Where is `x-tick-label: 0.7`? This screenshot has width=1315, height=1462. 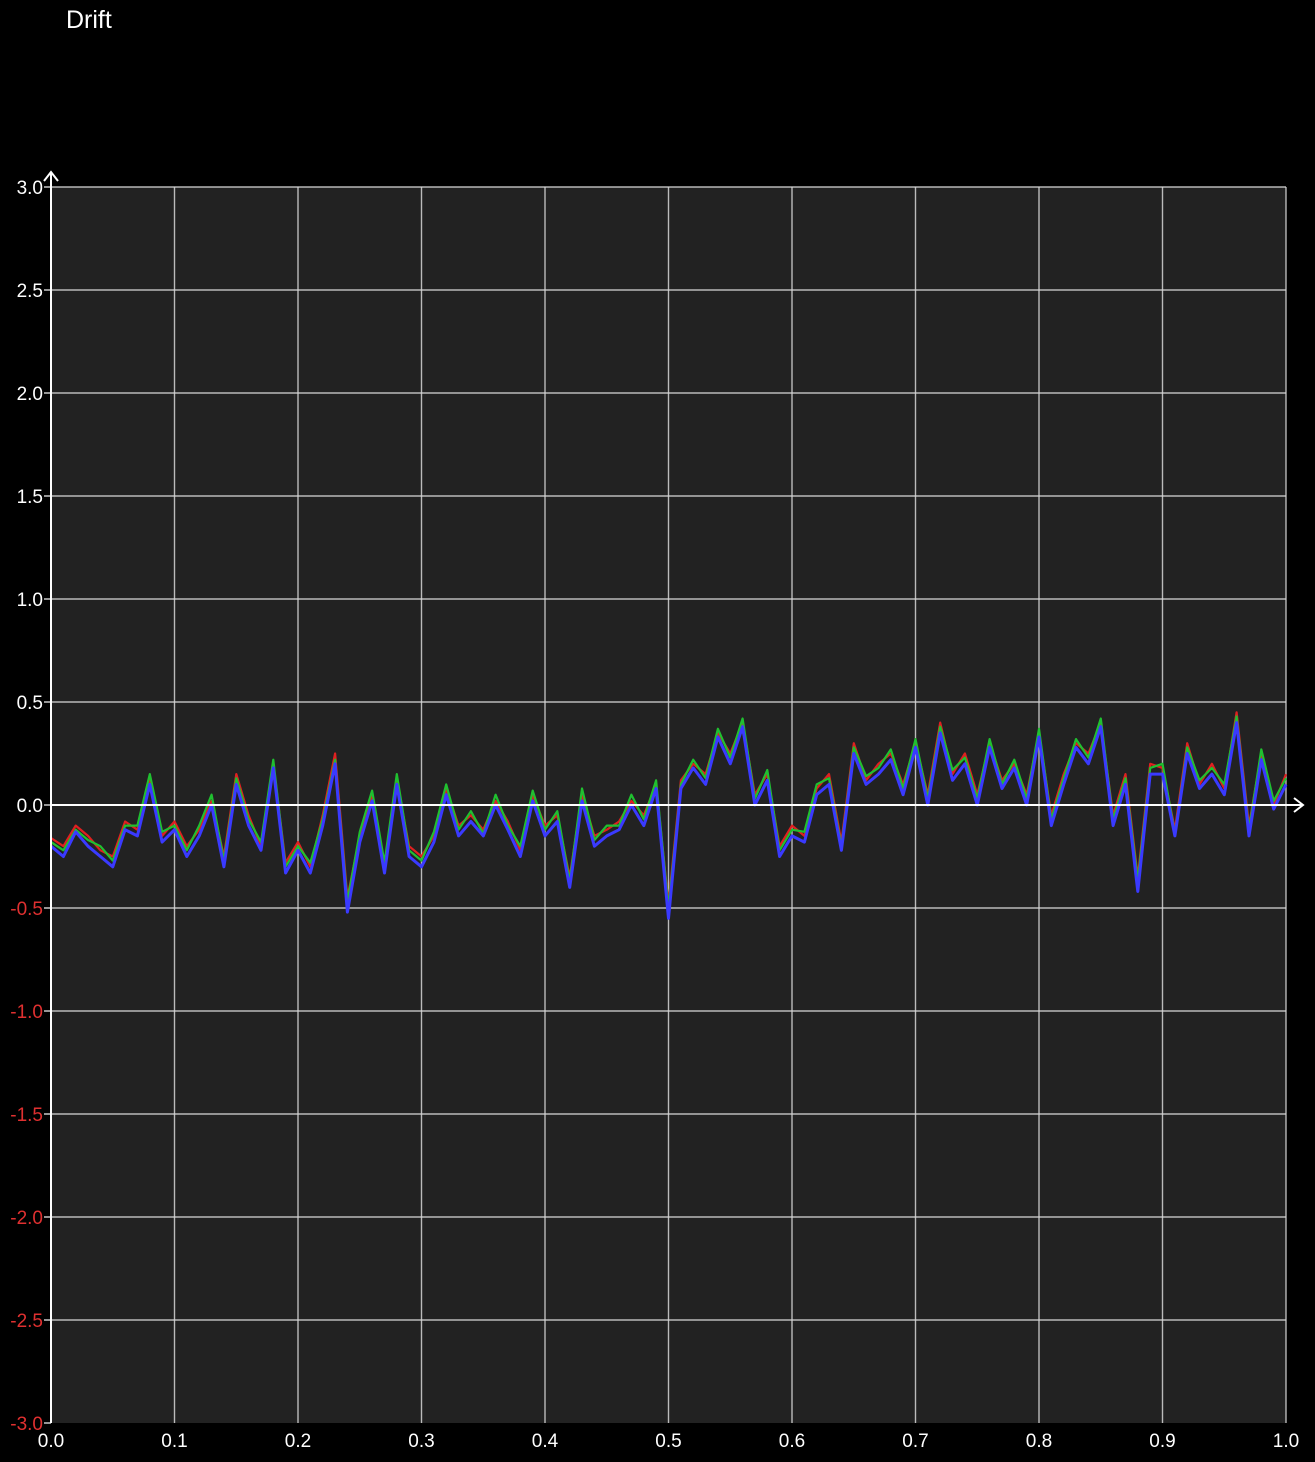
x-tick-label: 0.7 is located at coordinates (915, 1441).